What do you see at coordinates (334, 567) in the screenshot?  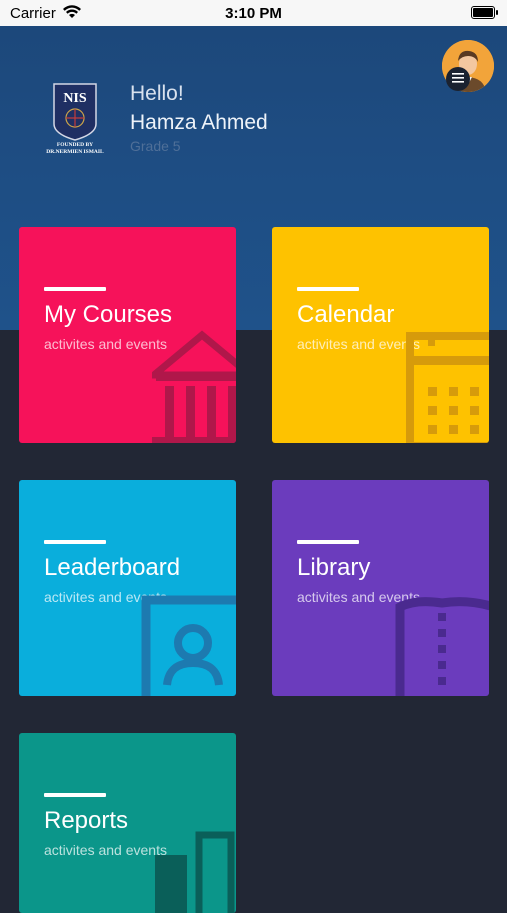 I see `tile-title: Library` at bounding box center [334, 567].